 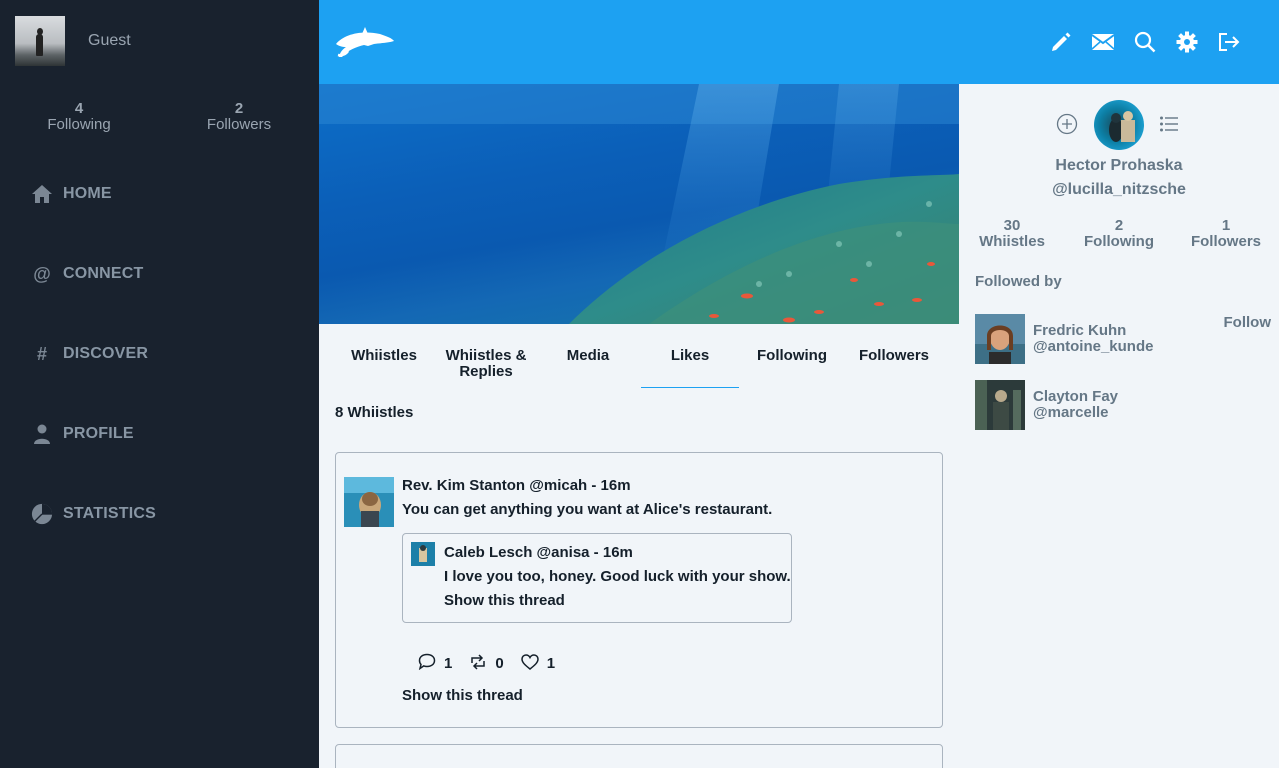 I want to click on tab-following: Following, so click(x=792, y=356).